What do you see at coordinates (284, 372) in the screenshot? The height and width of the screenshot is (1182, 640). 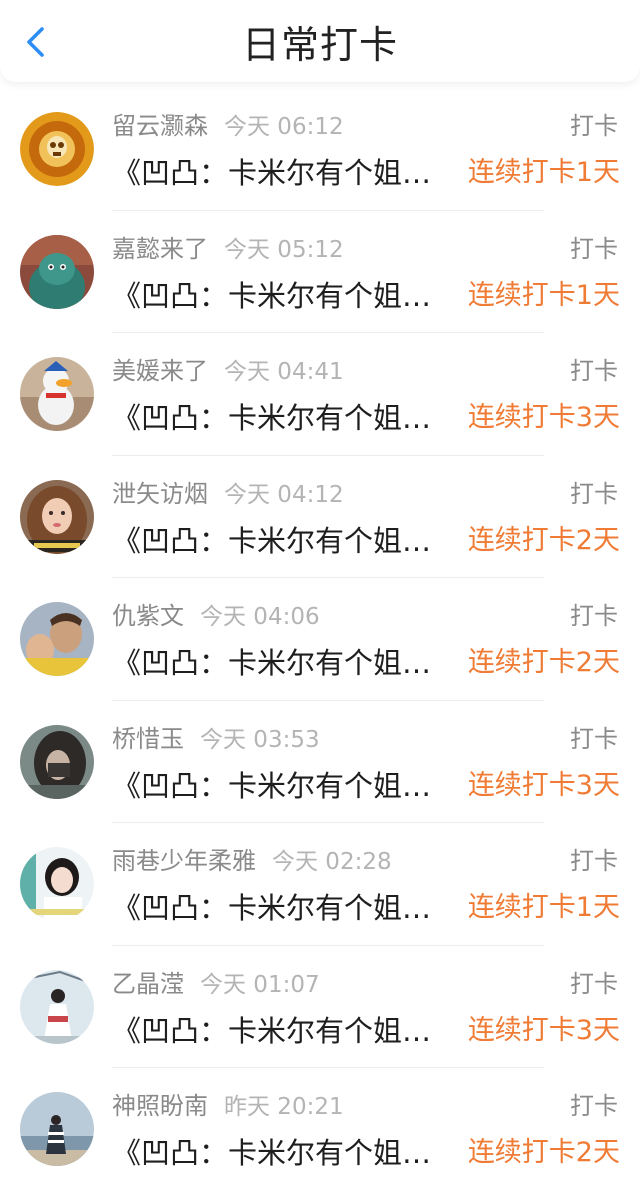 I see `checkin-time: 今天 04:41` at bounding box center [284, 372].